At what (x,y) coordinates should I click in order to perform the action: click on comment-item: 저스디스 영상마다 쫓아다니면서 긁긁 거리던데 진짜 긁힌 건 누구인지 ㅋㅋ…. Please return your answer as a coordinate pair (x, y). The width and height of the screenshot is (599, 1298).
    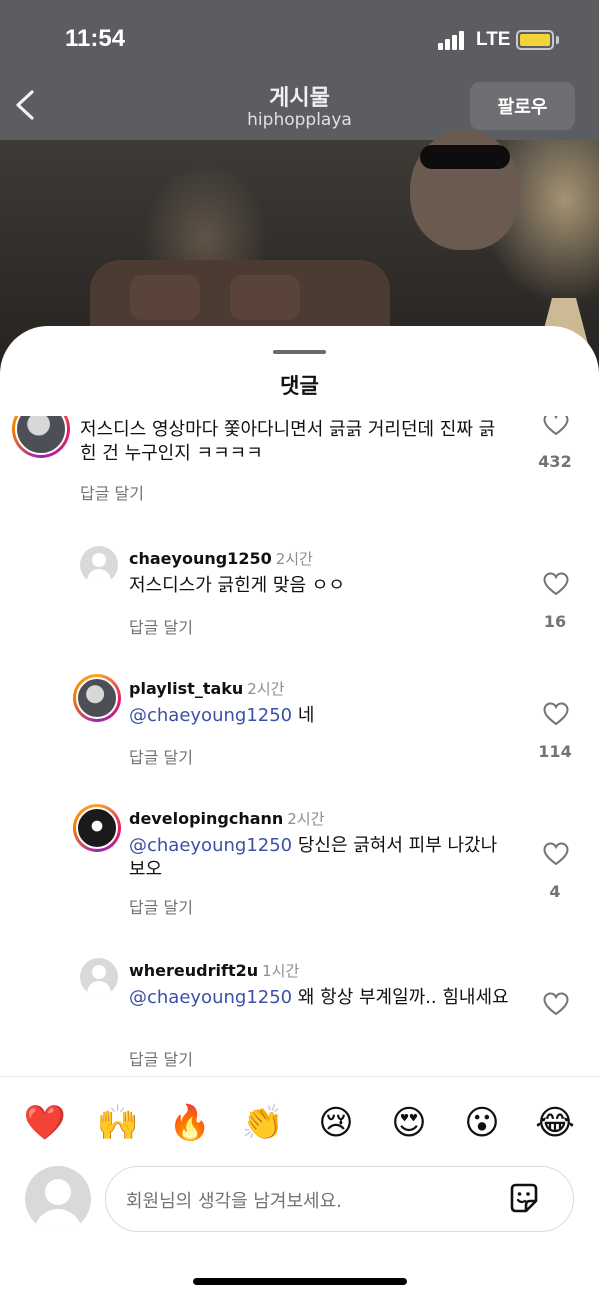
    Looking at the image, I should click on (299, 461).